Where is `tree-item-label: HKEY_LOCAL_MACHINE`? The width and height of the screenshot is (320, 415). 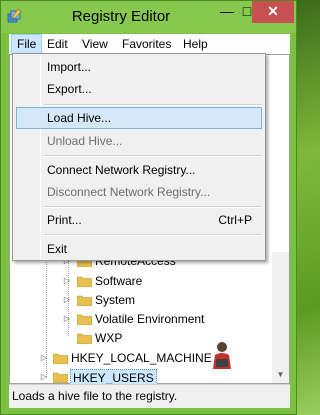
tree-item-label: HKEY_LOCAL_MACHINE is located at coordinates (141, 358).